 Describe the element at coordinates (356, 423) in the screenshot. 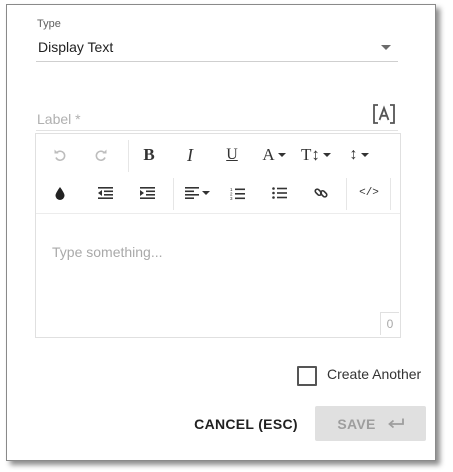

I see `save-button-label: SAVE` at that location.